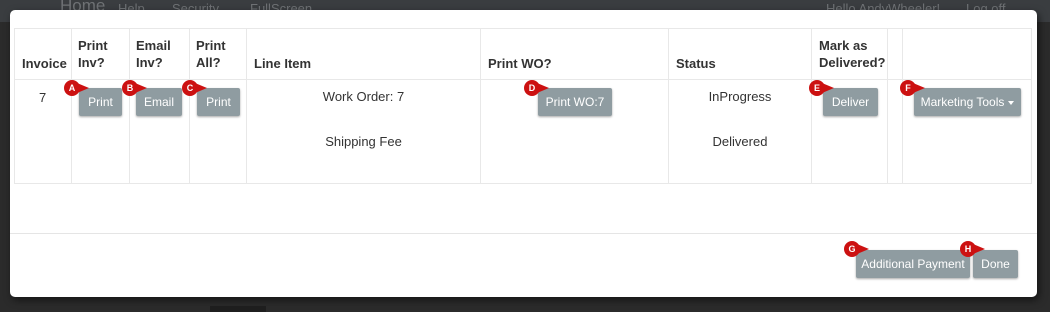 This screenshot has width=1061, height=320. Describe the element at coordinates (44, 63) in the screenshot. I see `header-invoice: Invoice` at that location.